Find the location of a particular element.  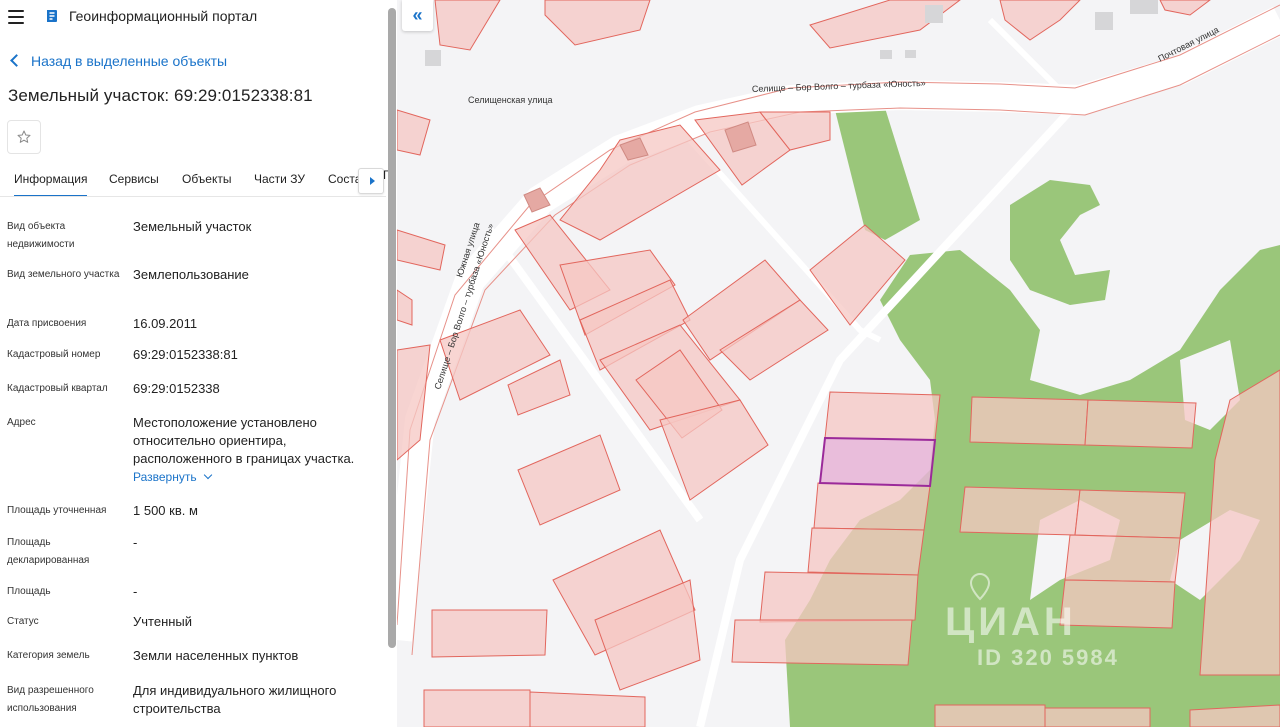

panel-scrollbar is located at coordinates (392, 328).